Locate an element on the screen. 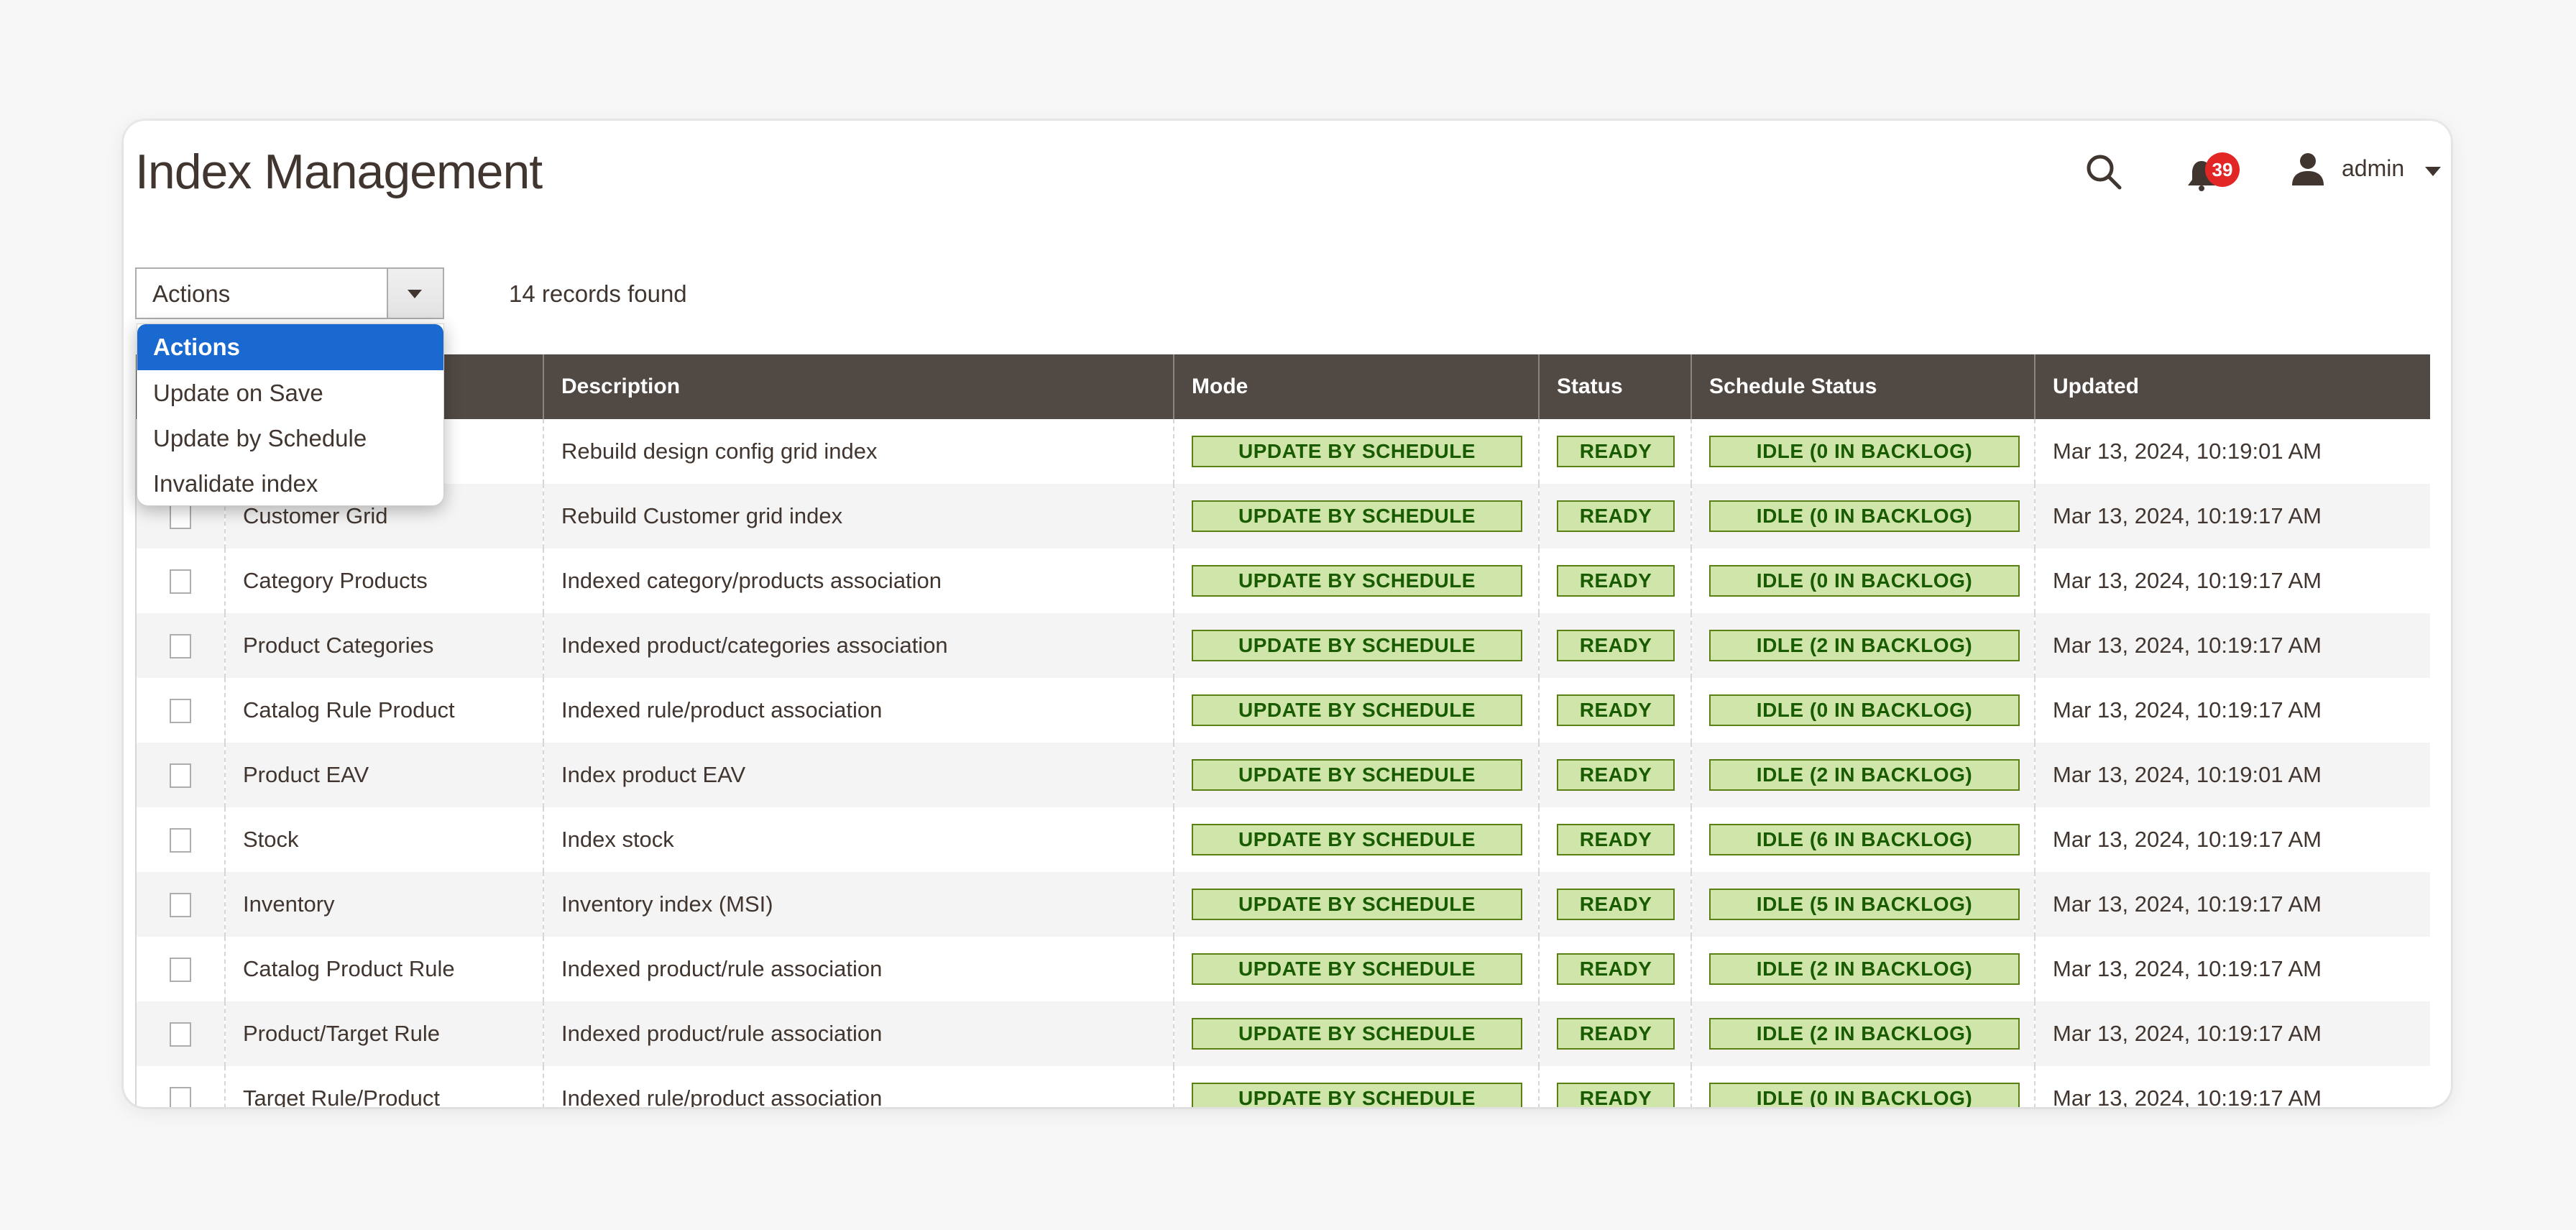  indexer-name: Stock is located at coordinates (383, 839).